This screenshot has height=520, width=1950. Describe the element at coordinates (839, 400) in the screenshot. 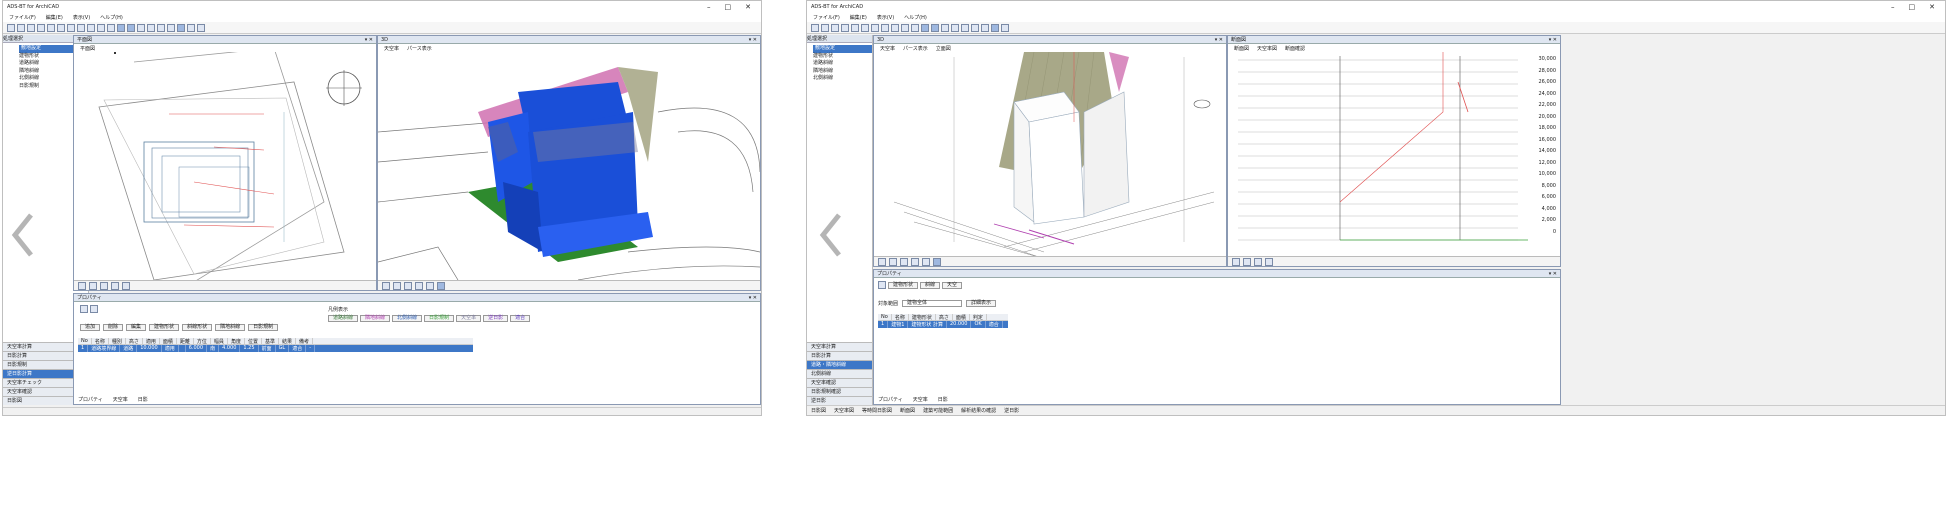

I see `sidebar-bottom-item: 逆日影` at that location.